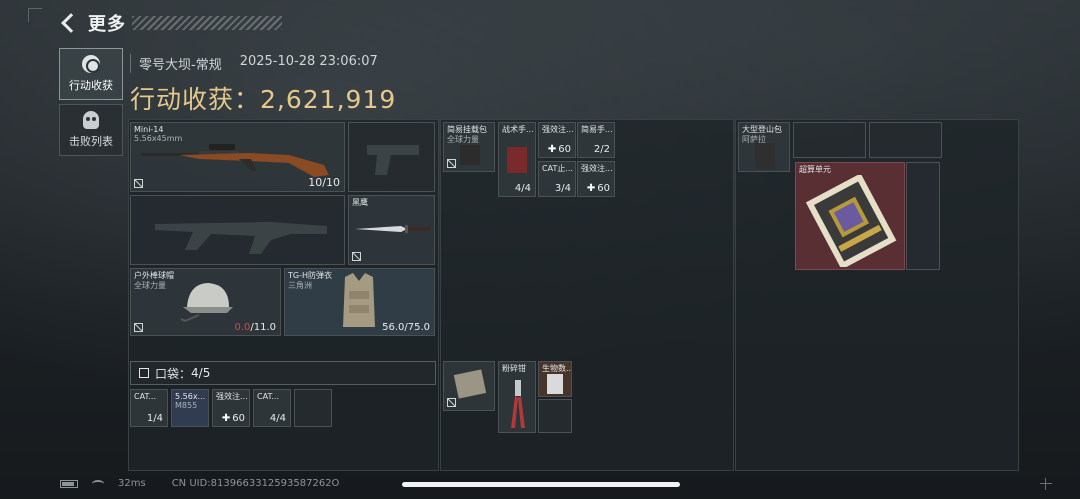 Image resolution: width=1080 pixels, height=499 pixels. What do you see at coordinates (1046, 484) in the screenshot?
I see `plus-corner-icon` at bounding box center [1046, 484].